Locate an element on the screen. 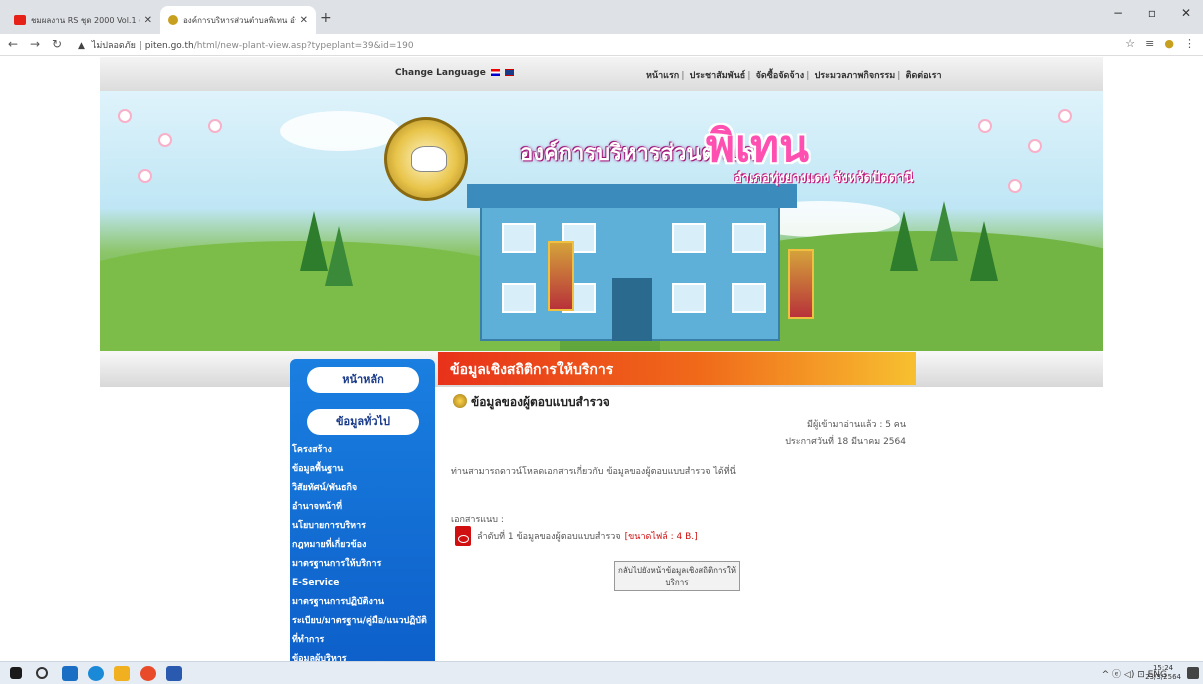  page-title: ข้อมูลของผู้ตอบแบบสำรวจ is located at coordinates (531, 402).